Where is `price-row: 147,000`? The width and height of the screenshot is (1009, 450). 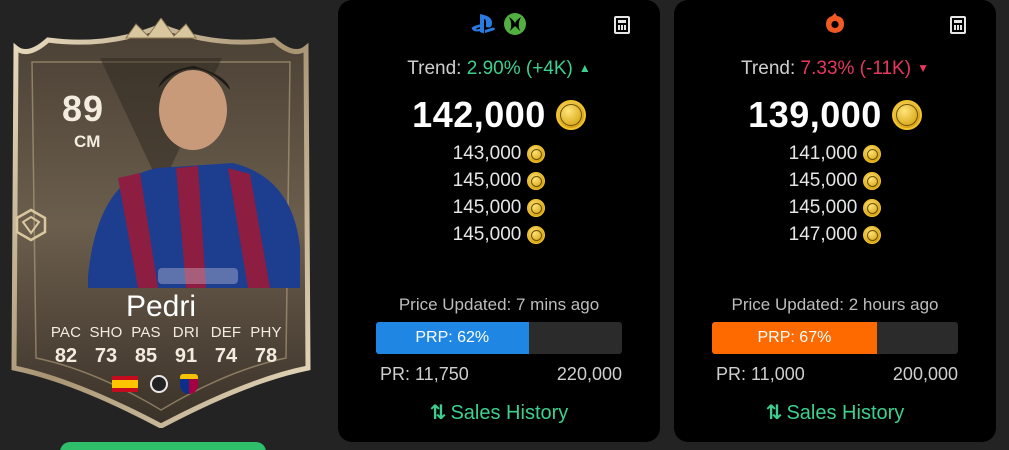 price-row: 147,000 is located at coordinates (835, 234).